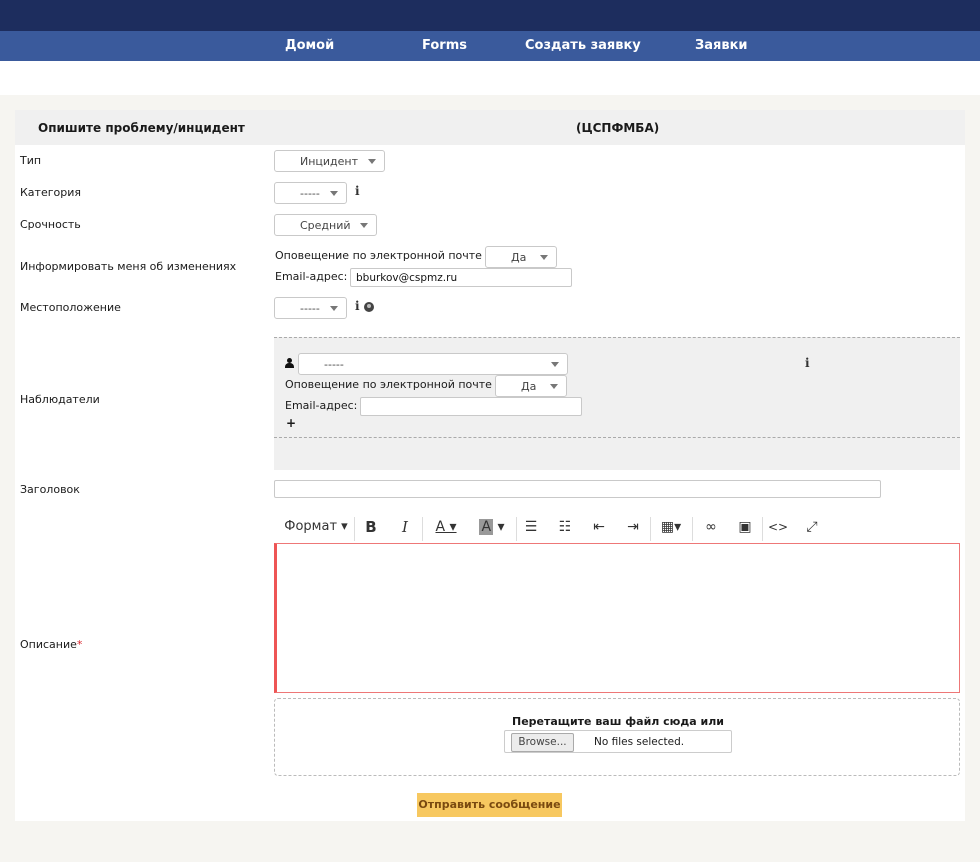  I want to click on observer-email-field, so click(471, 406).